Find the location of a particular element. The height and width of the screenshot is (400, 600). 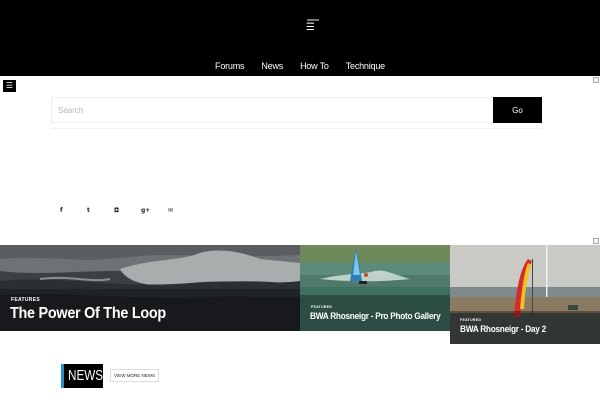

nav-link-technique: Technique is located at coordinates (365, 67).